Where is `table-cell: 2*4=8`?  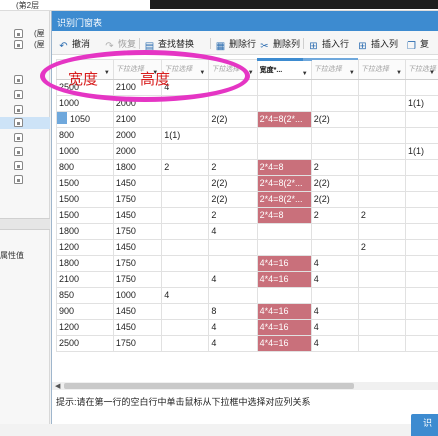 table-cell: 2*4=8 is located at coordinates (284, 216).